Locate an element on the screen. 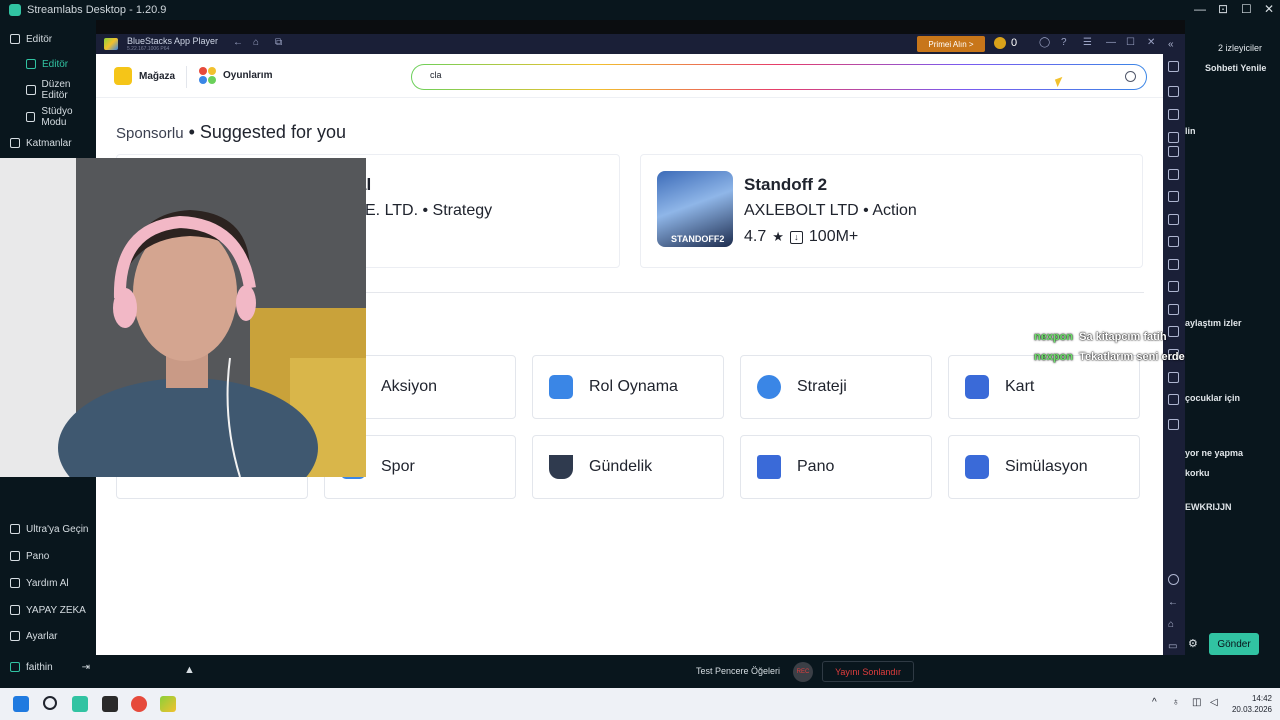  network-icon: ◫ is located at coordinates (1196, 702).